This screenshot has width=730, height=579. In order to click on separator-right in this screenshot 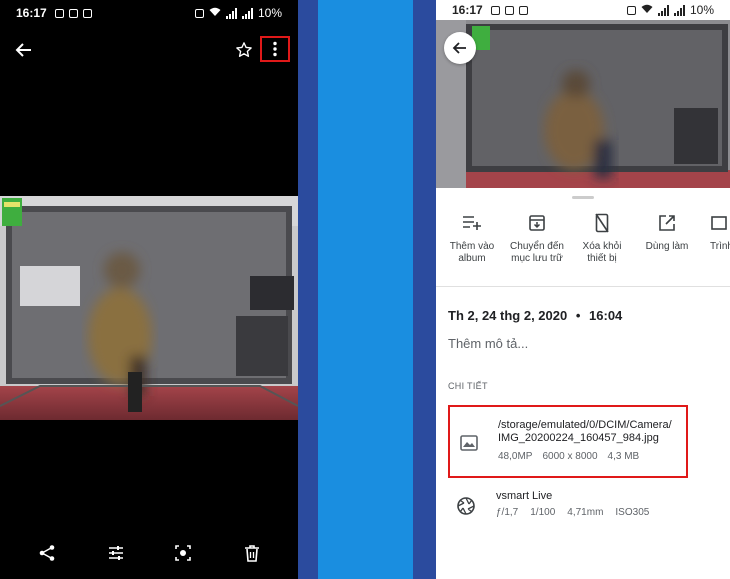, I will do `click(424, 289)`.